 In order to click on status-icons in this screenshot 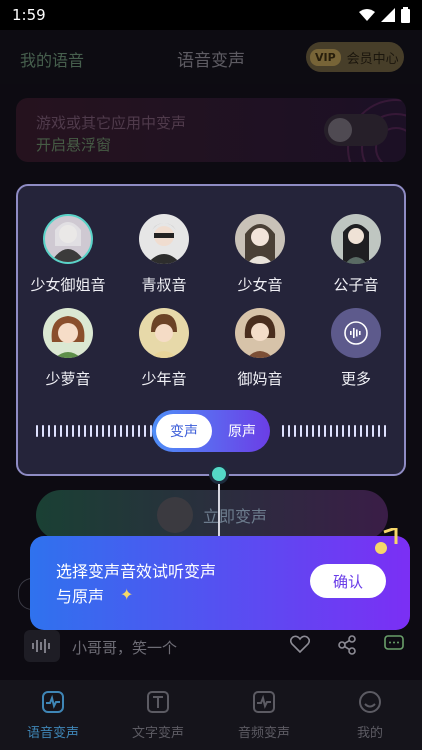, I will do `click(384, 15)`.